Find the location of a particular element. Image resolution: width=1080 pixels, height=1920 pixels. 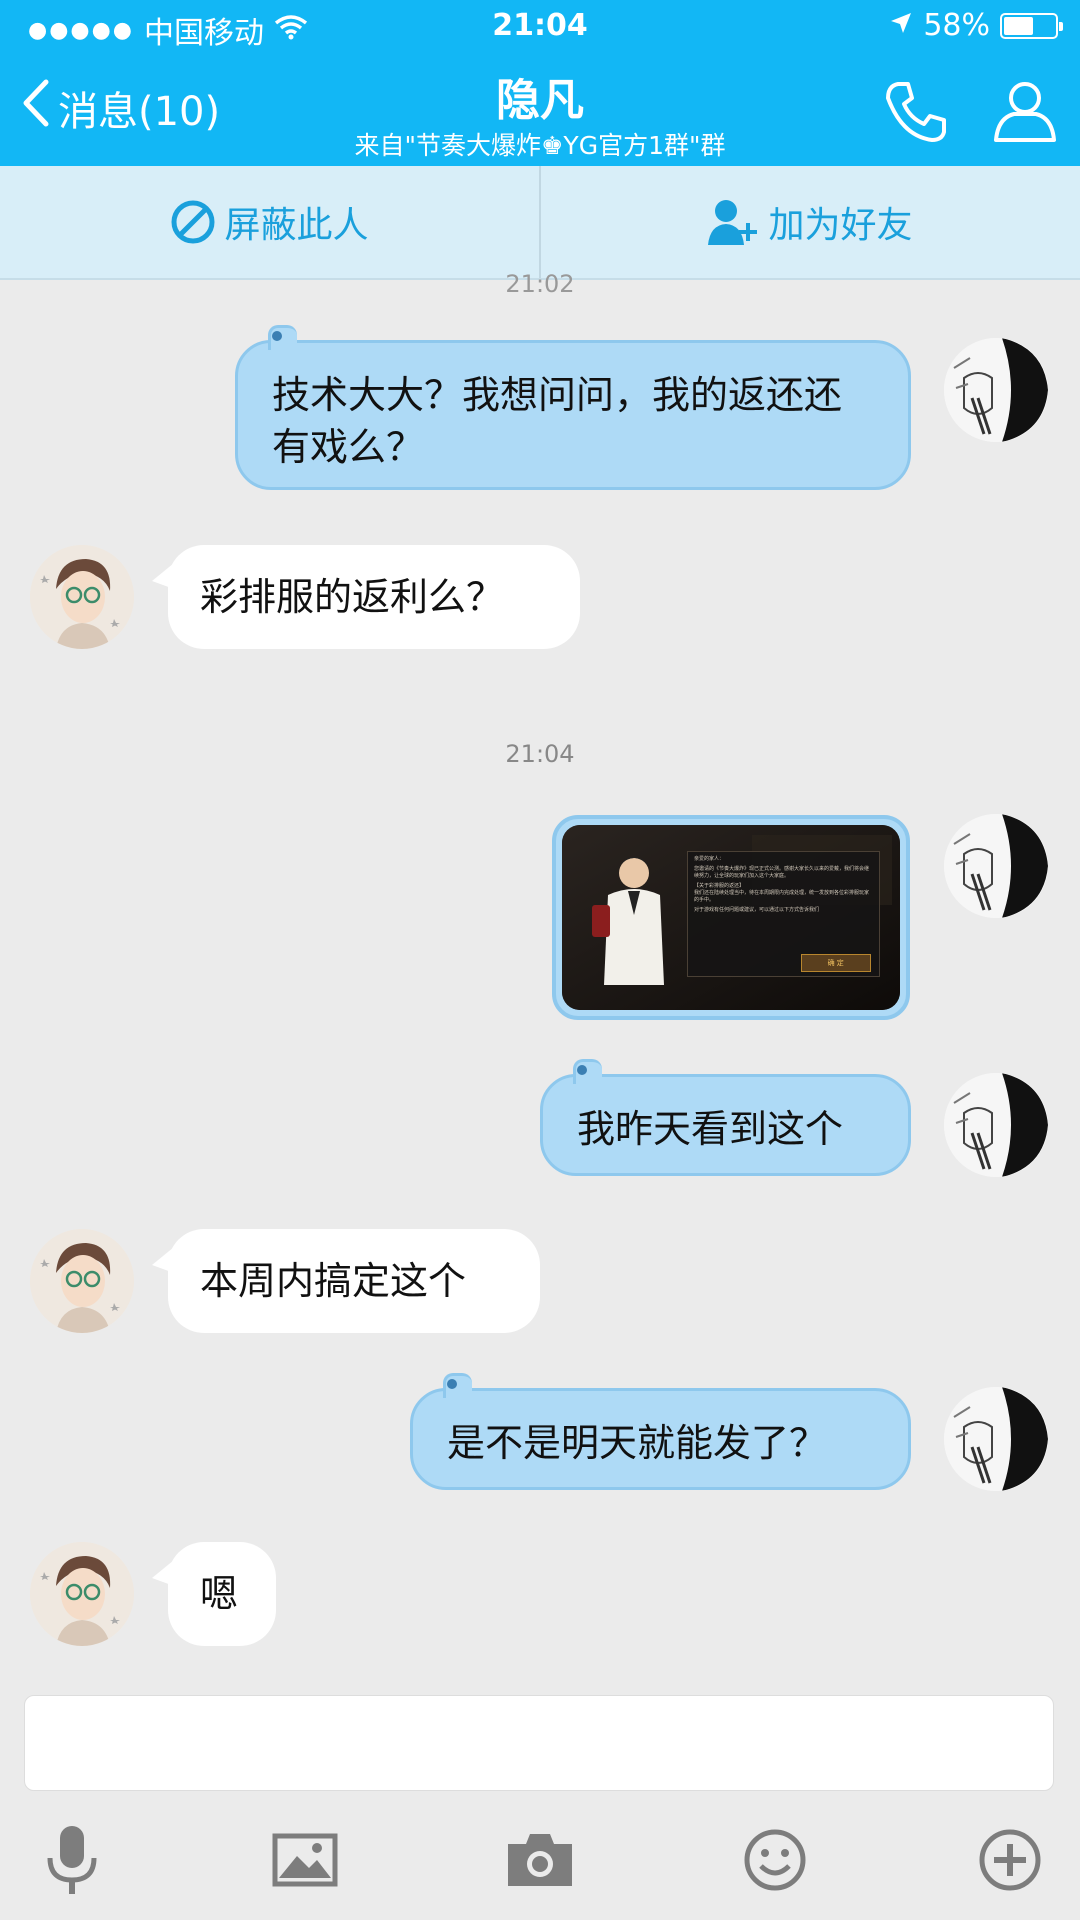

add-friend-icon is located at coordinates (733, 222).